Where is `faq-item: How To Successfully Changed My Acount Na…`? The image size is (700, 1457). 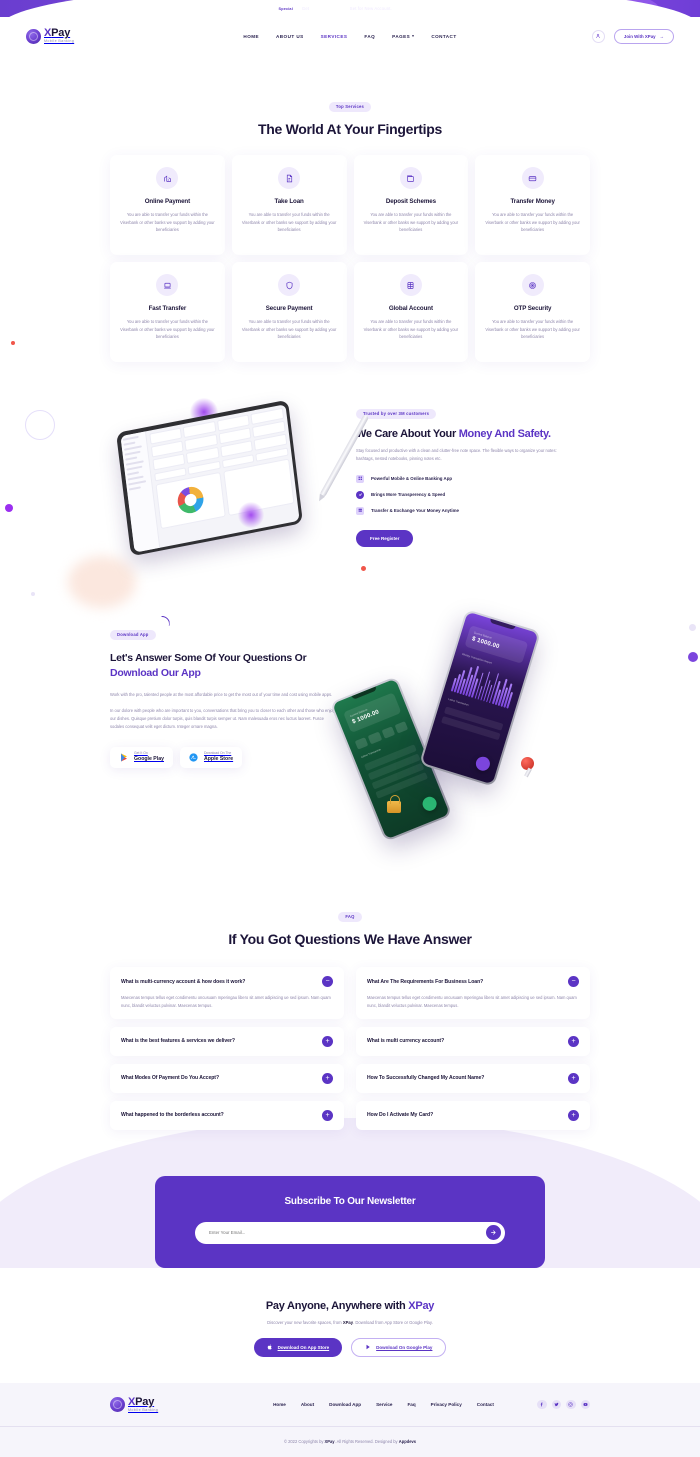 faq-item: How To Successfully Changed My Acount Na… is located at coordinates (473, 1078).